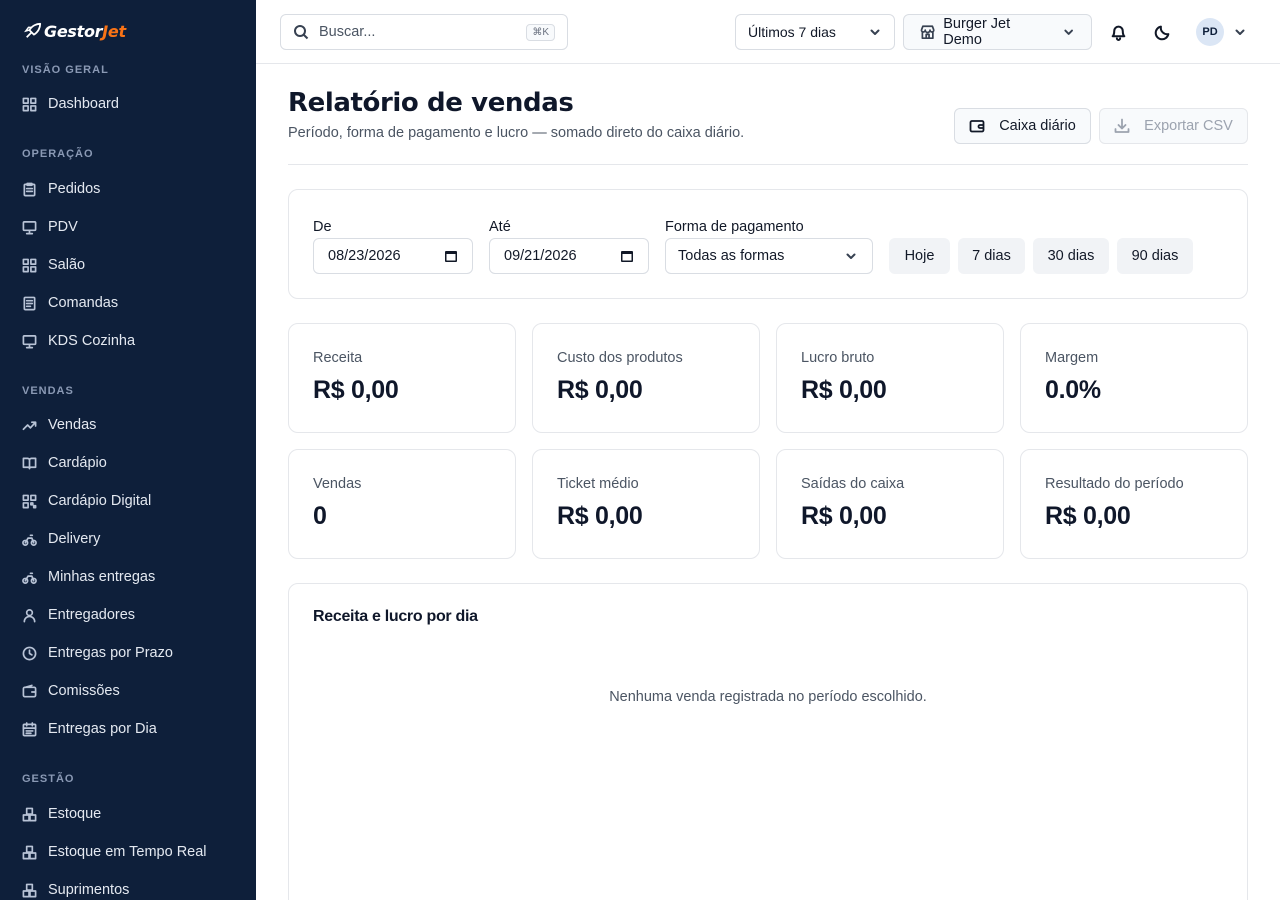 The image size is (1280, 900). What do you see at coordinates (65, 70) in the screenshot?
I see `nav-section-visao-geral: VISÃO GERAL` at bounding box center [65, 70].